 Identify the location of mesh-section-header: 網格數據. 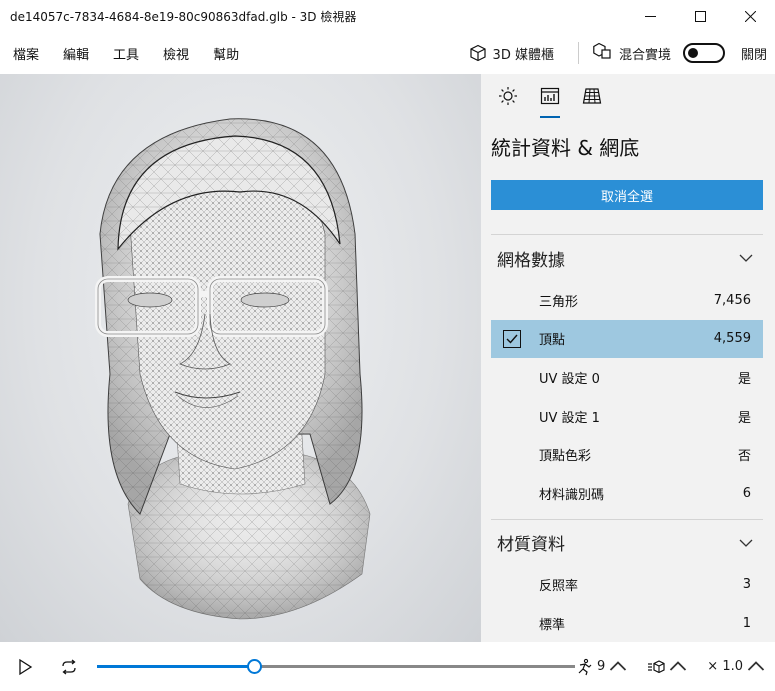
(628, 258).